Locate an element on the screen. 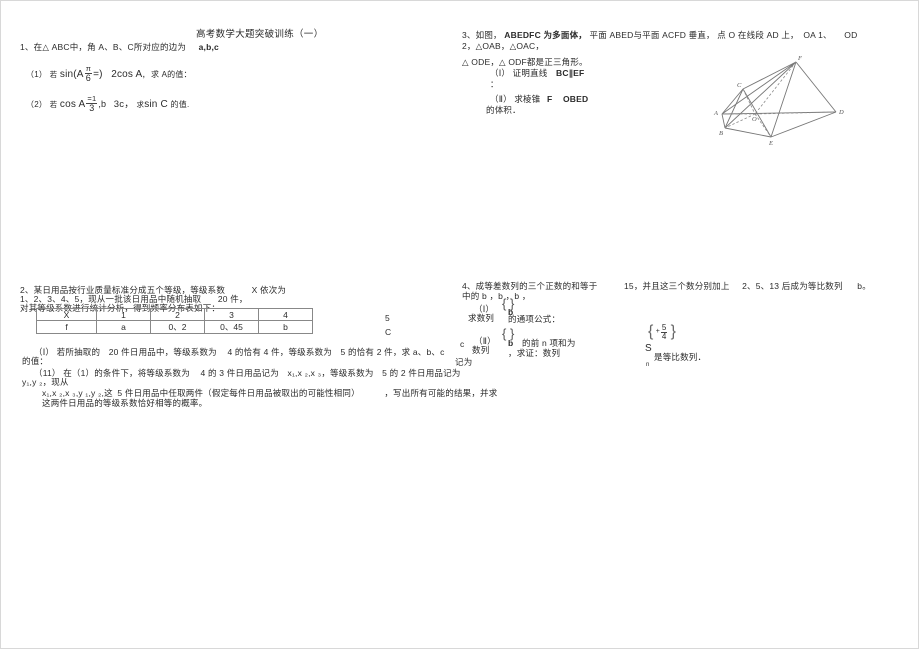 This screenshot has height=650, width=920. problem1-stem-text: 1、在△ ABC中，角 A、B、C所对应的边为 is located at coordinates (103, 47).